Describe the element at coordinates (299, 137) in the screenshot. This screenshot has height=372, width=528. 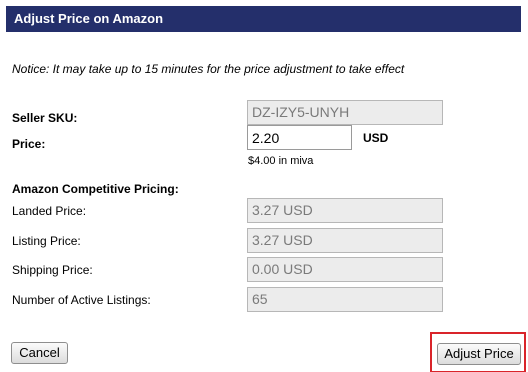
I see `price-input` at that location.